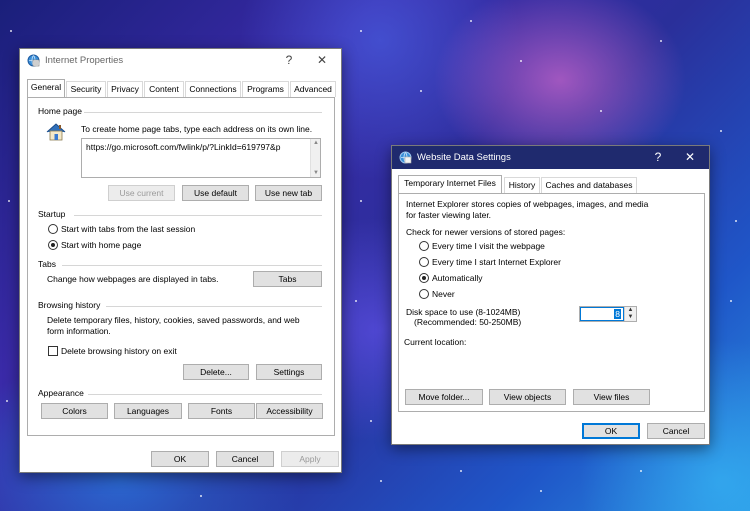  Describe the element at coordinates (315, 158) in the screenshot. I see `url-field-scrollbar: ▲ ▼` at that location.